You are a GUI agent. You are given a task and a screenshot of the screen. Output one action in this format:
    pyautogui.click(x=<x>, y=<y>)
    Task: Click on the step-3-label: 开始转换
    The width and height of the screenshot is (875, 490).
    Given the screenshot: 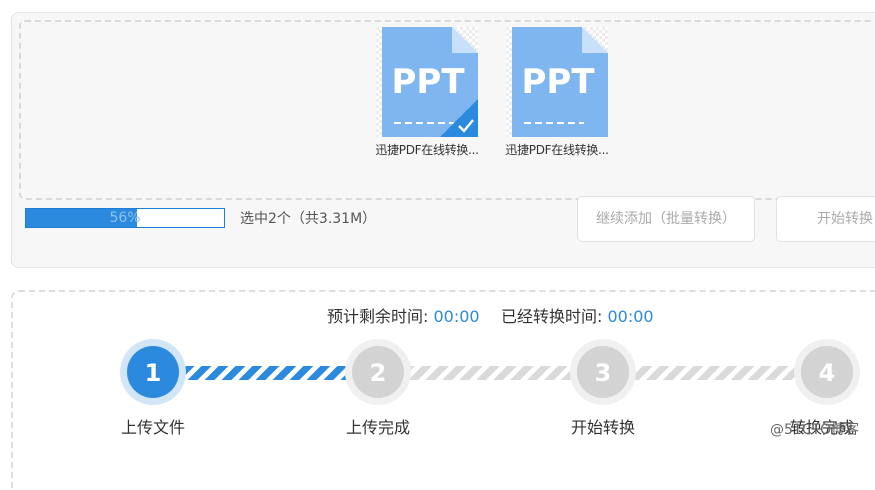 What is the action you would take?
    pyautogui.click(x=602, y=427)
    